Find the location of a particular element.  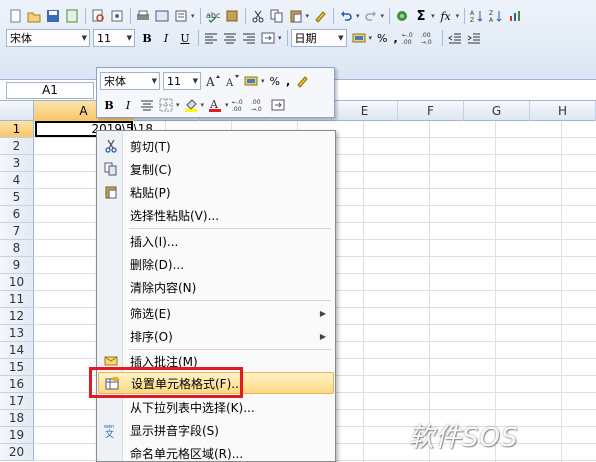

row-header: 12 is located at coordinates (17, 316).